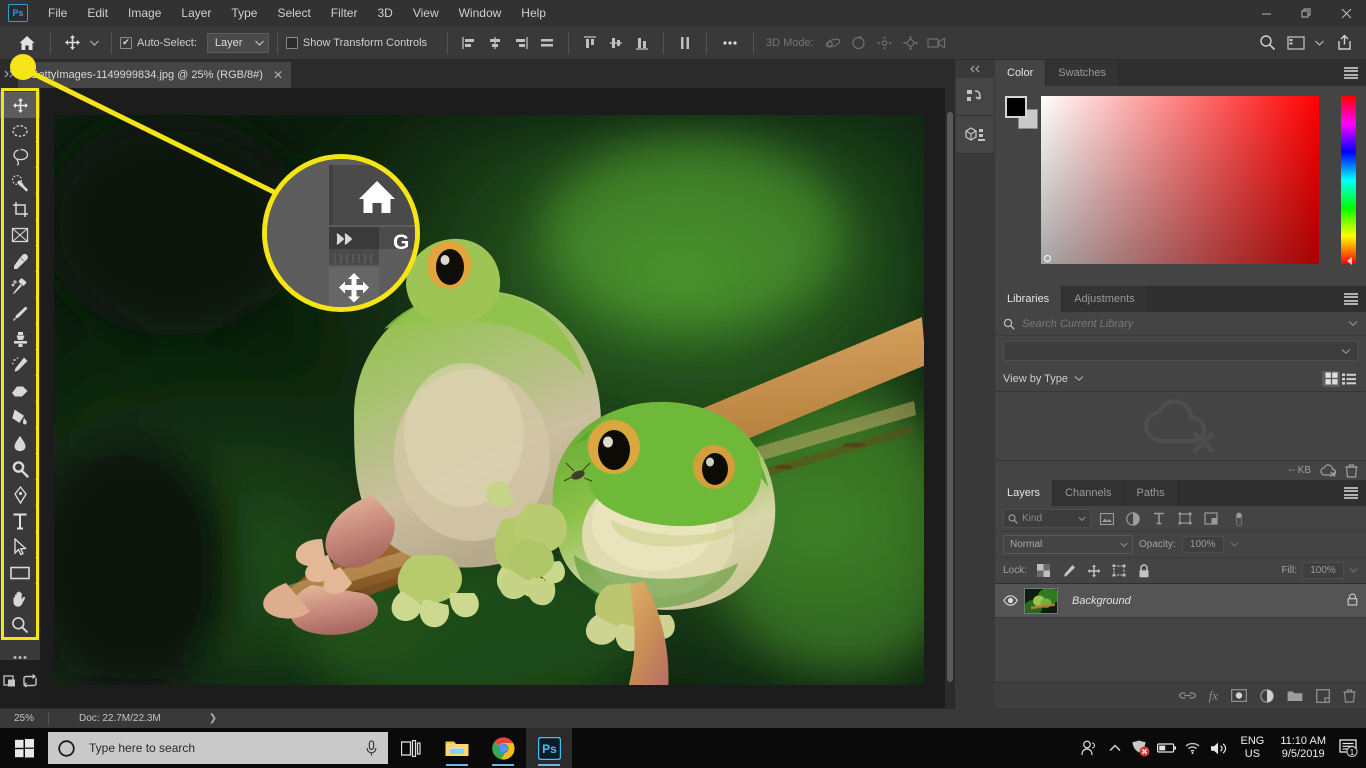  What do you see at coordinates (1021, 73) in the screenshot?
I see `tab-color: Color` at bounding box center [1021, 73].